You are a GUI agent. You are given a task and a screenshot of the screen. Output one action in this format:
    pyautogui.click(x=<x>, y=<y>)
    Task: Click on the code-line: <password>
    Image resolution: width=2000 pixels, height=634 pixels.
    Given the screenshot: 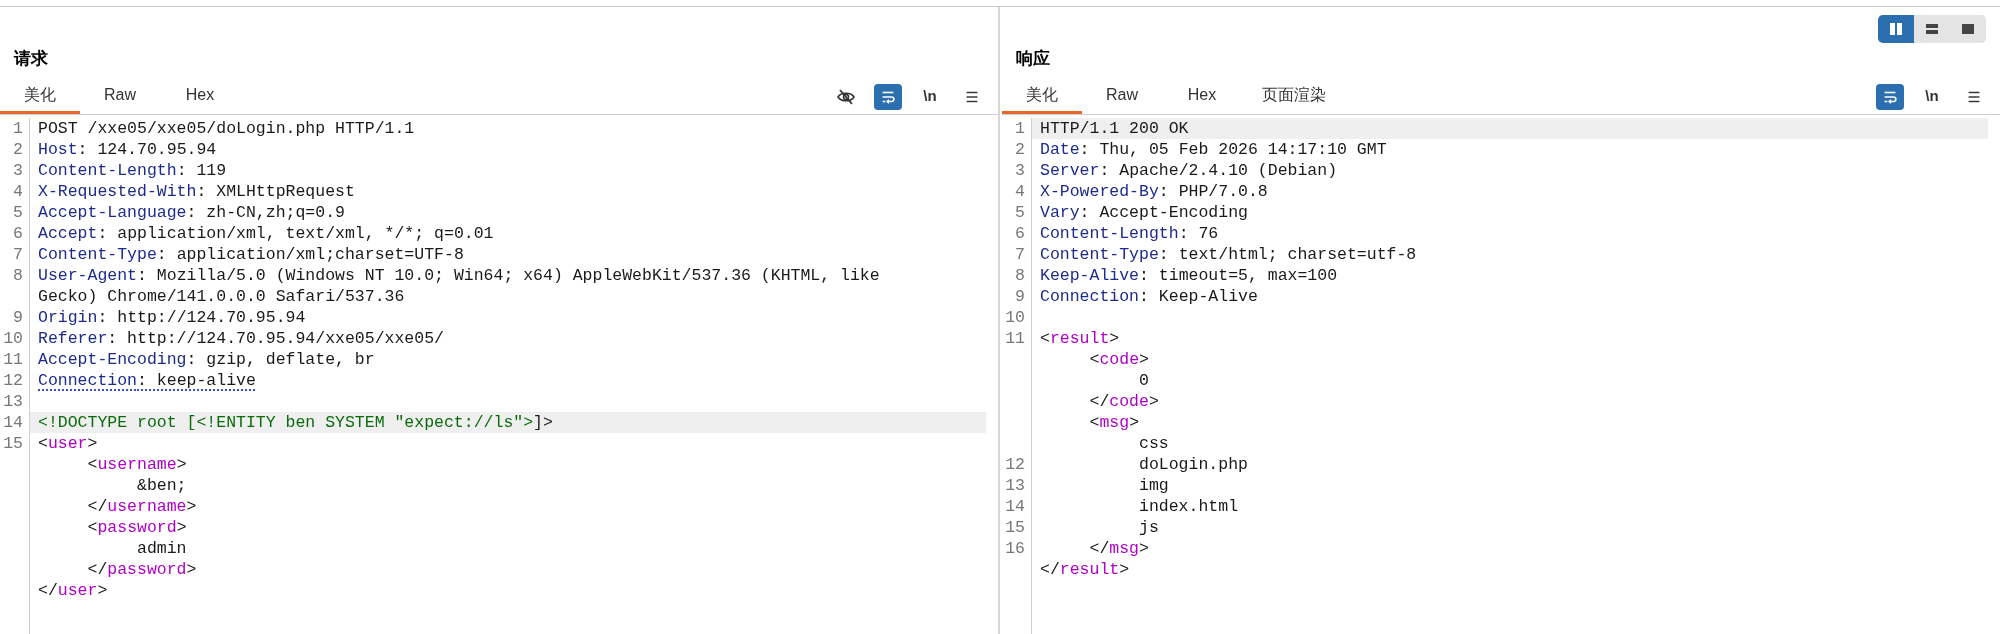 What is the action you would take?
    pyautogui.click(x=136, y=527)
    